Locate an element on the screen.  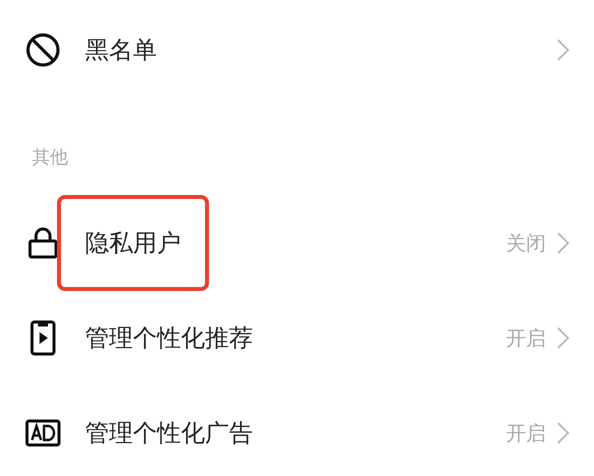
row-label: 隐私用户 is located at coordinates (133, 242).